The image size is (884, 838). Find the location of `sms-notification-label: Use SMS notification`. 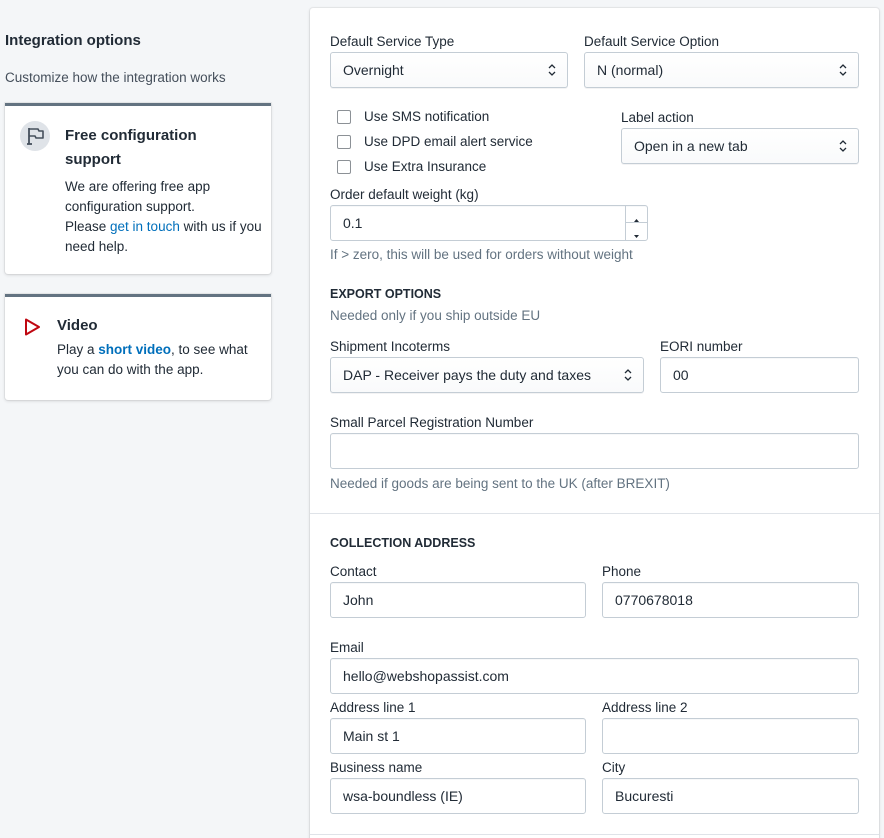

sms-notification-label: Use SMS notification is located at coordinates (427, 116).